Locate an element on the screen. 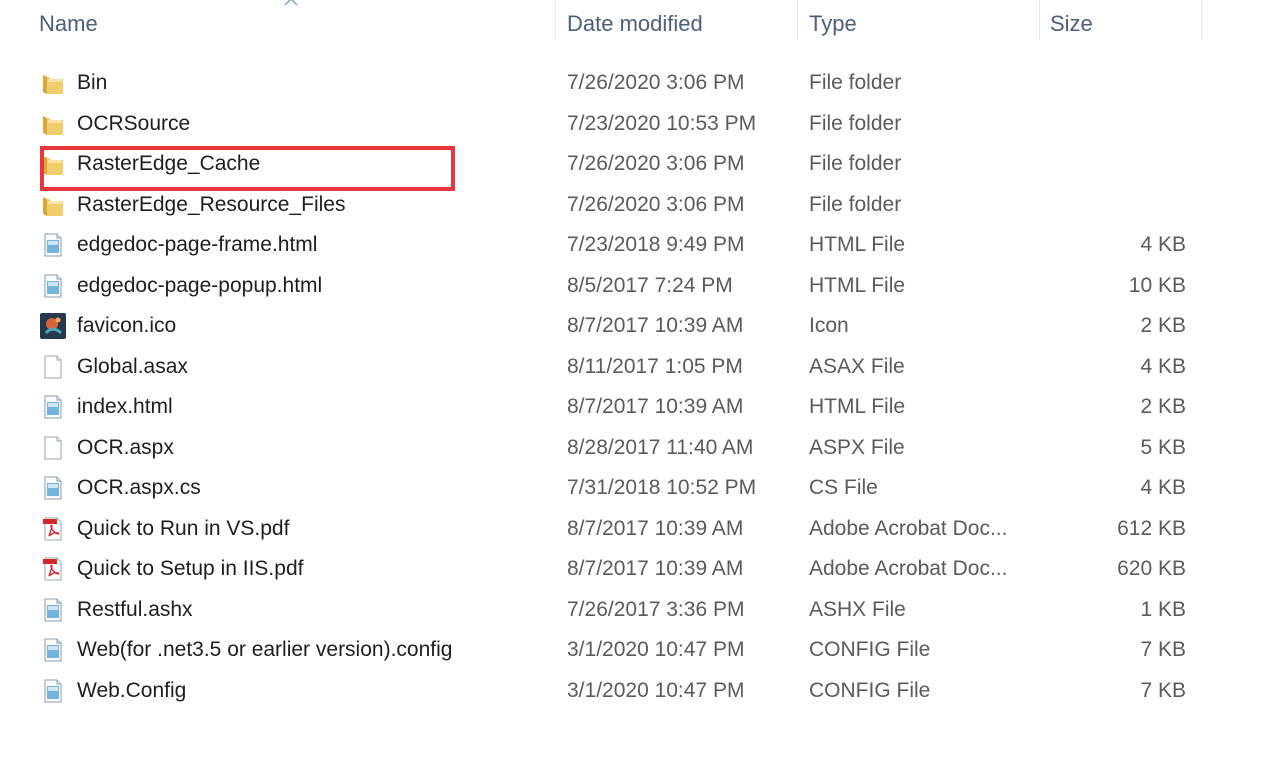 This screenshot has height=776, width=1264. file-name: Quick to Run in VS.pdf is located at coordinates (183, 528).